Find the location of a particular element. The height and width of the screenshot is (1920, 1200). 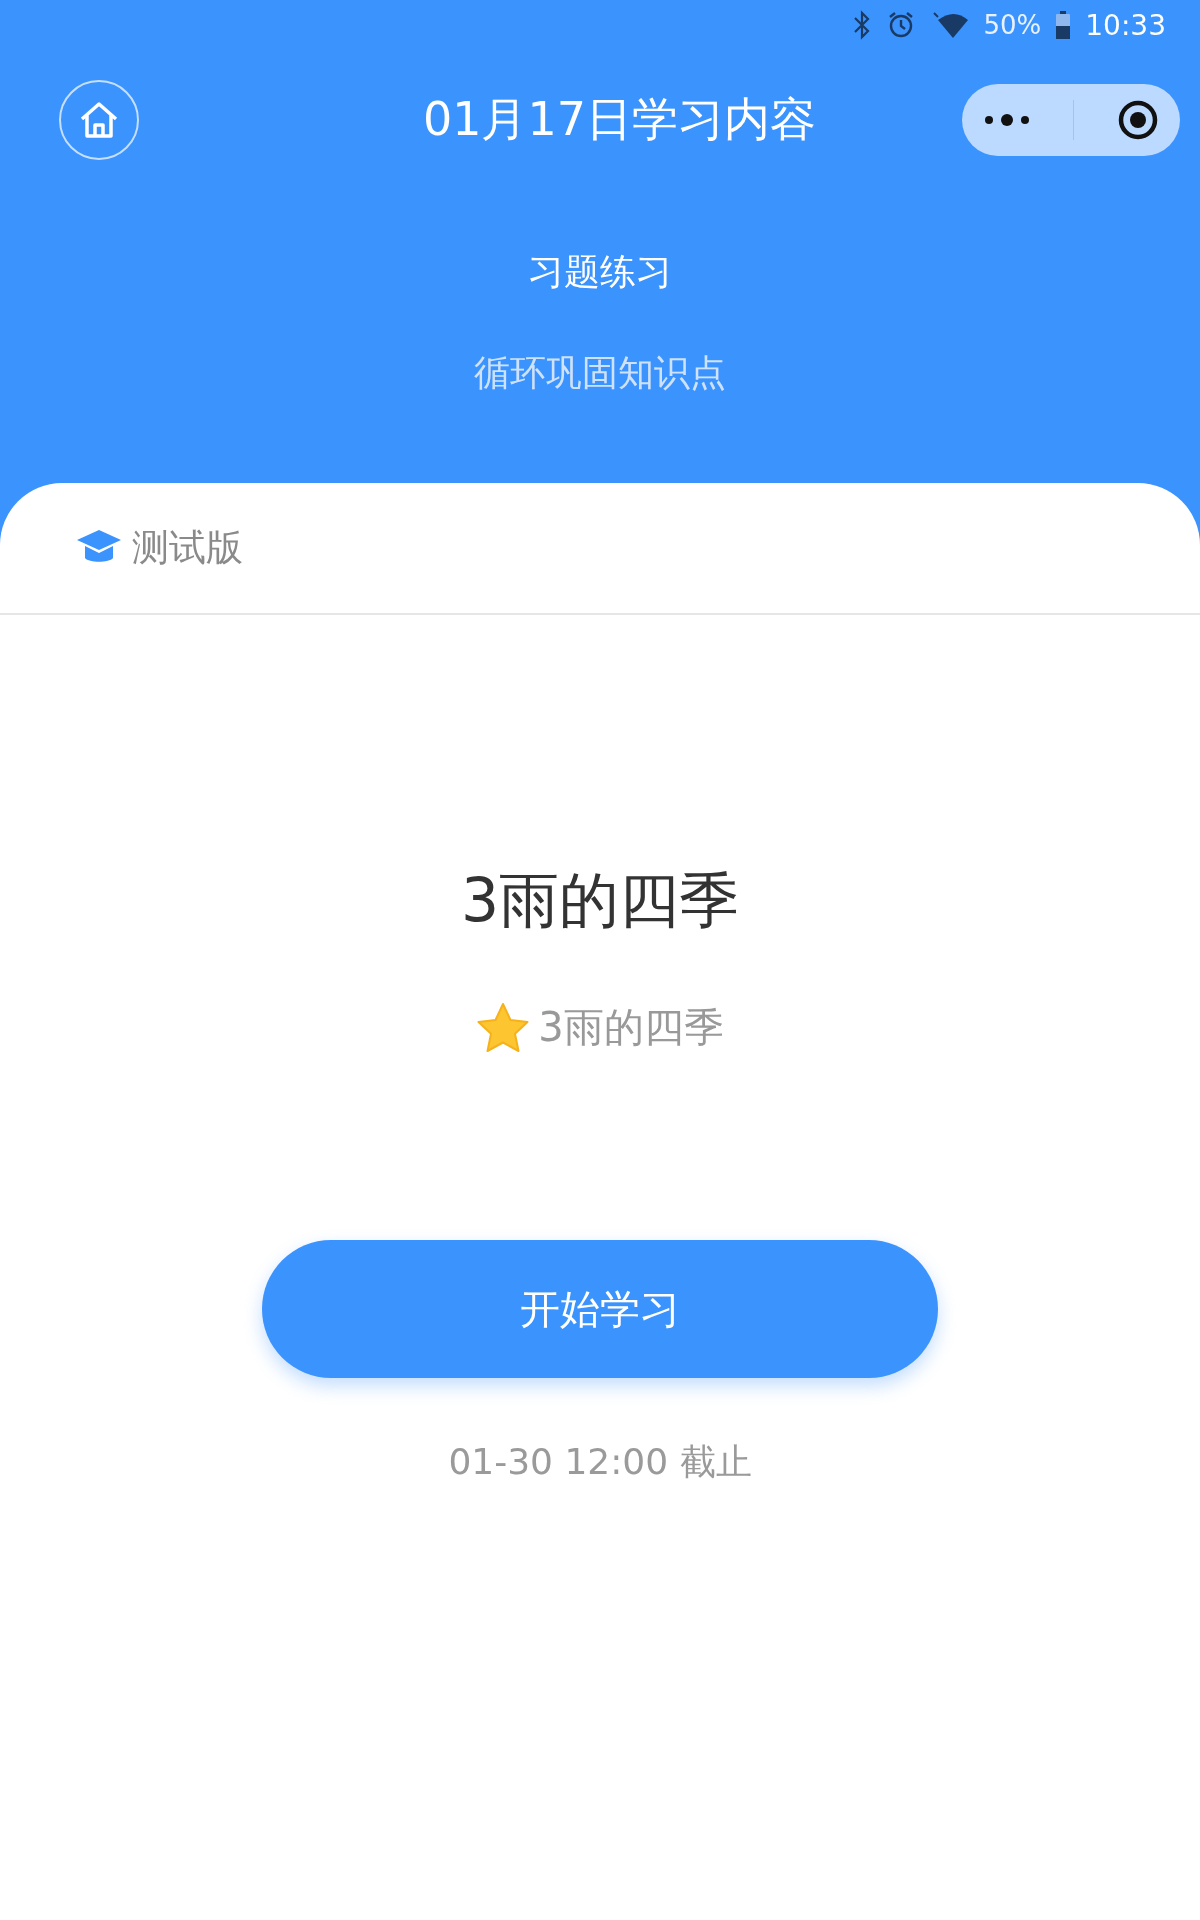

clock-time: 10:33 is located at coordinates (1125, 25).